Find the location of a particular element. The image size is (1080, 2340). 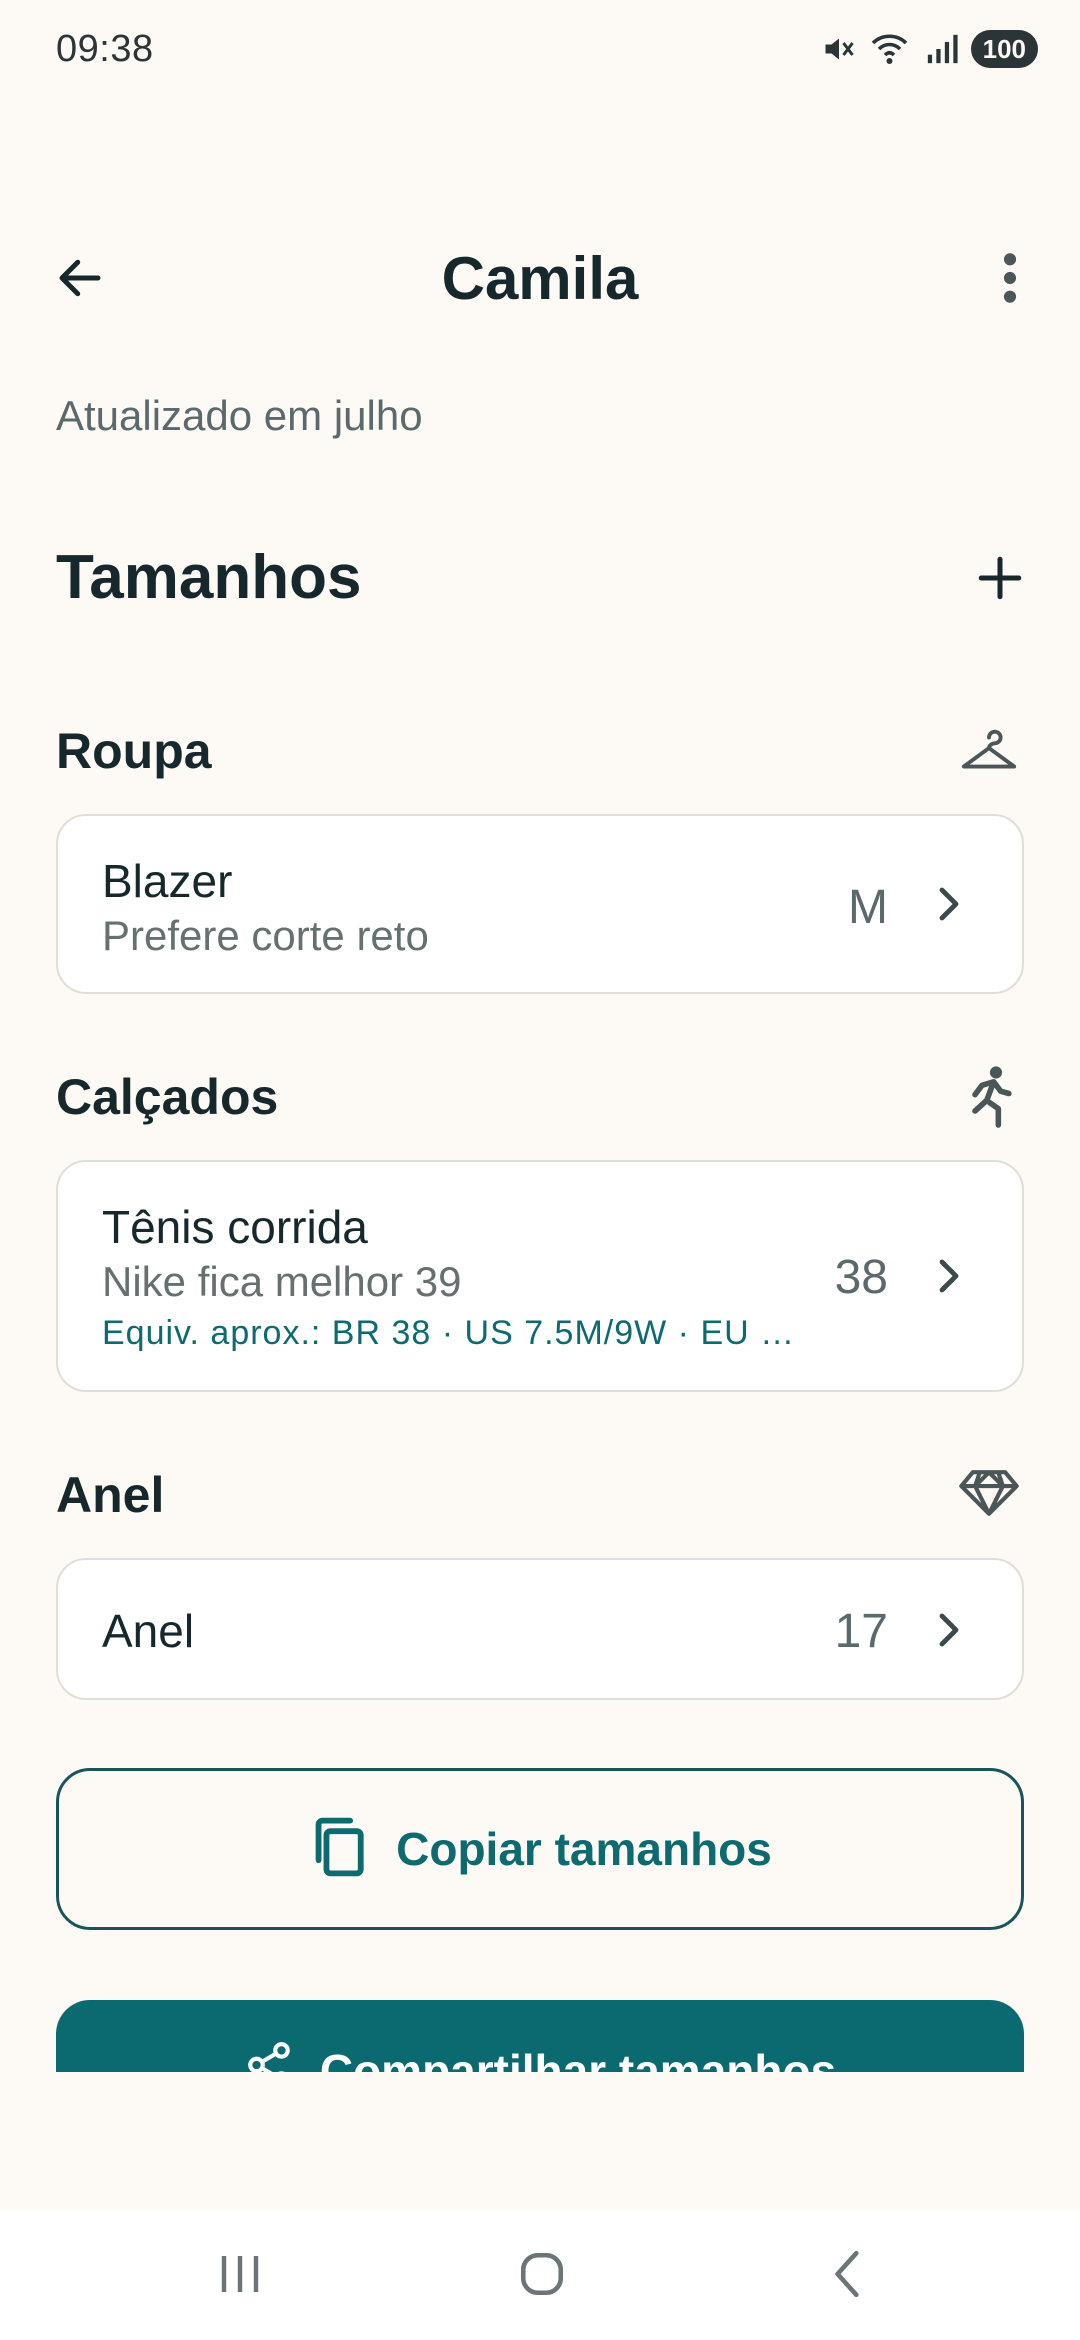

card-size-value: 38 is located at coordinates (861, 1277).